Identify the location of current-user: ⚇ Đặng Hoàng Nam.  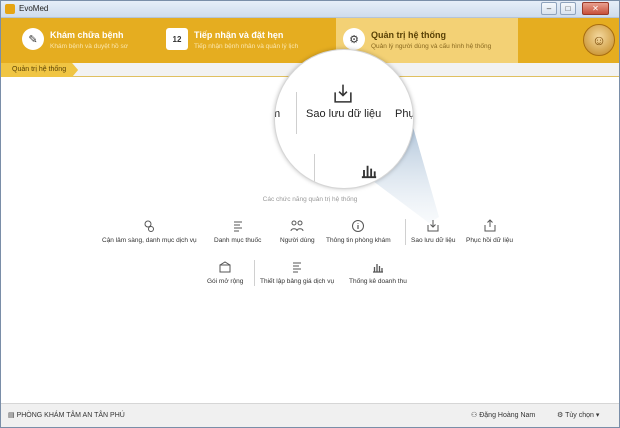
(503, 415).